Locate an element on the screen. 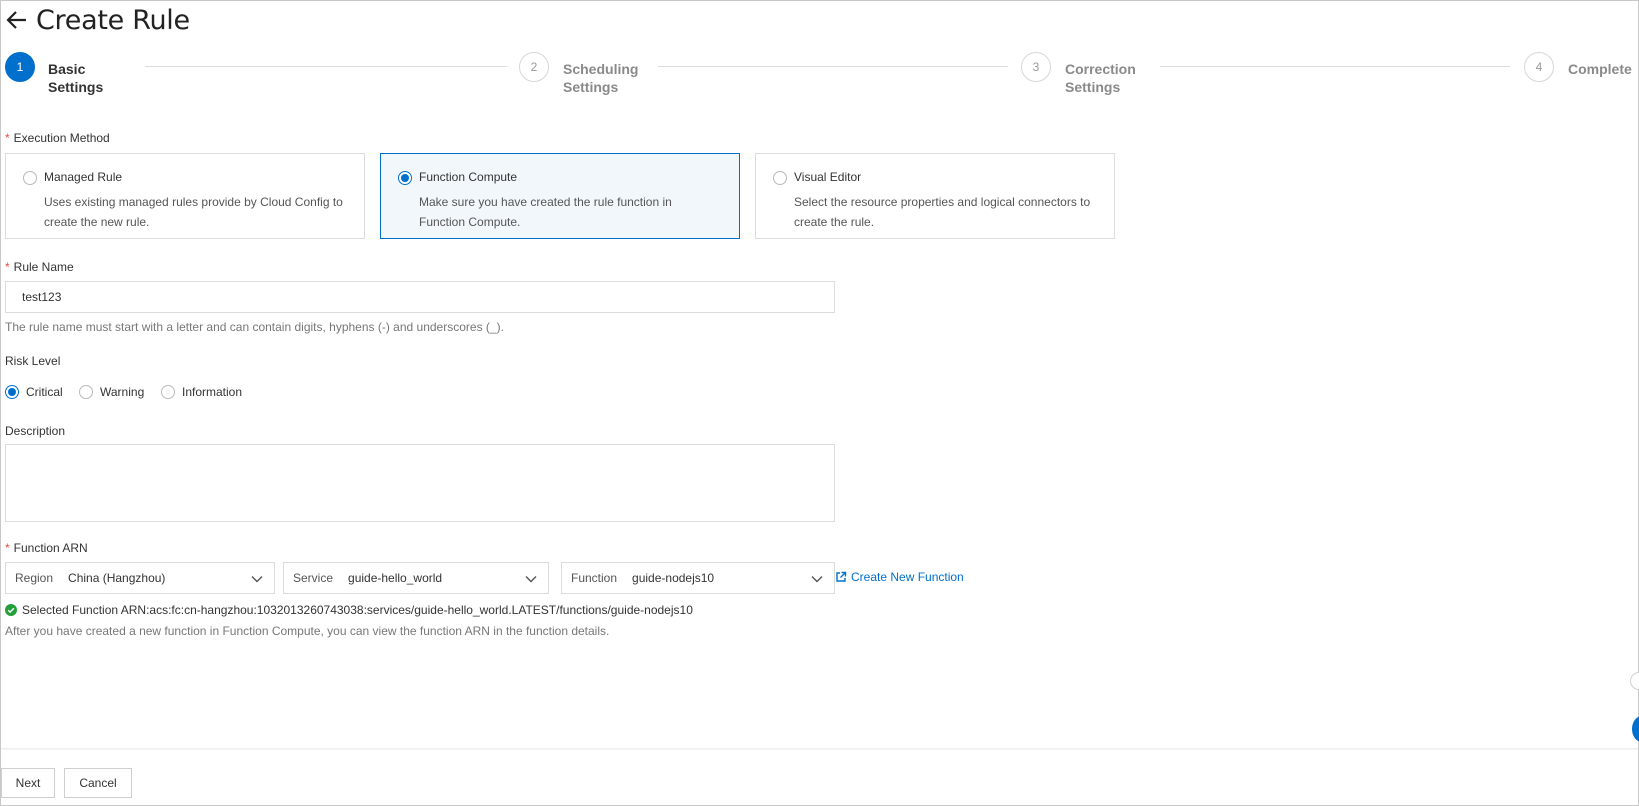 This screenshot has width=1639, height=806. rule-name-input: test123 is located at coordinates (420, 297).